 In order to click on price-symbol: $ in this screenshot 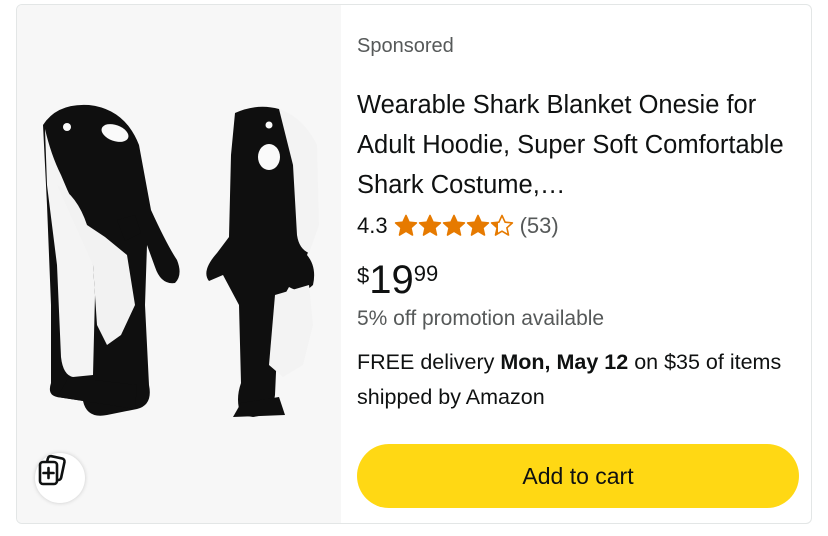, I will do `click(363, 275)`.